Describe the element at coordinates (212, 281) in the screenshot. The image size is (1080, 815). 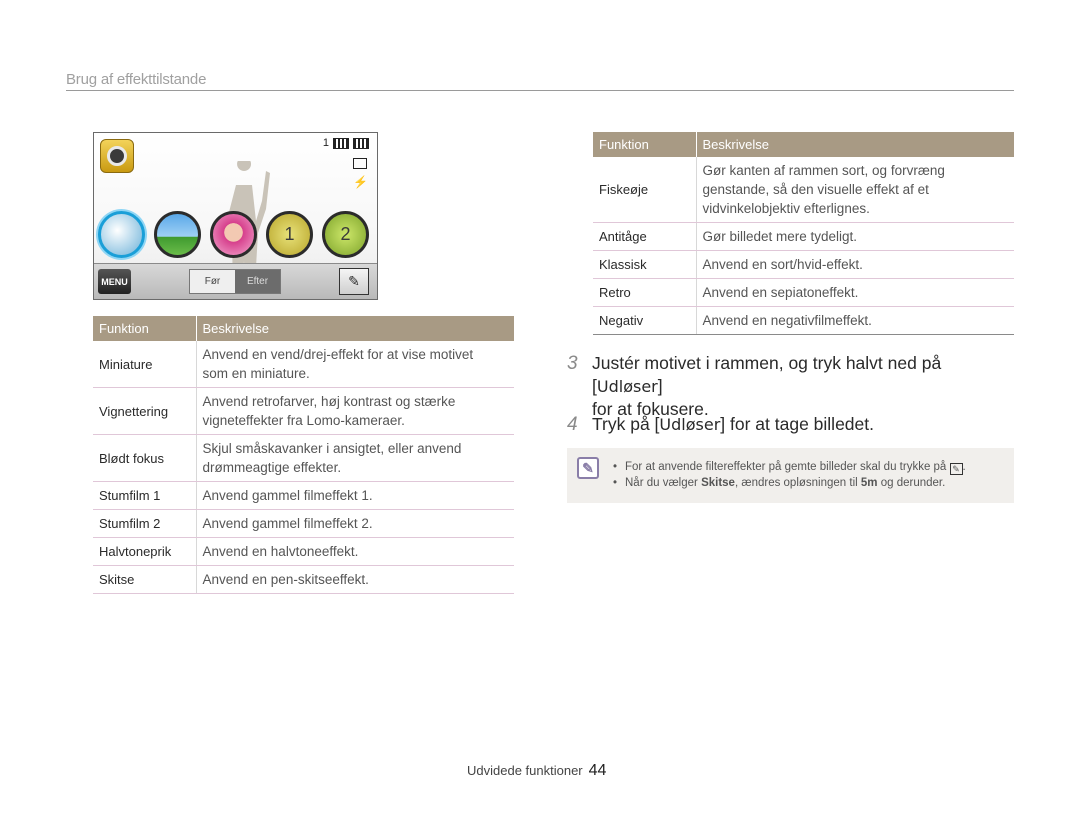
I see `before-option: Før` at that location.